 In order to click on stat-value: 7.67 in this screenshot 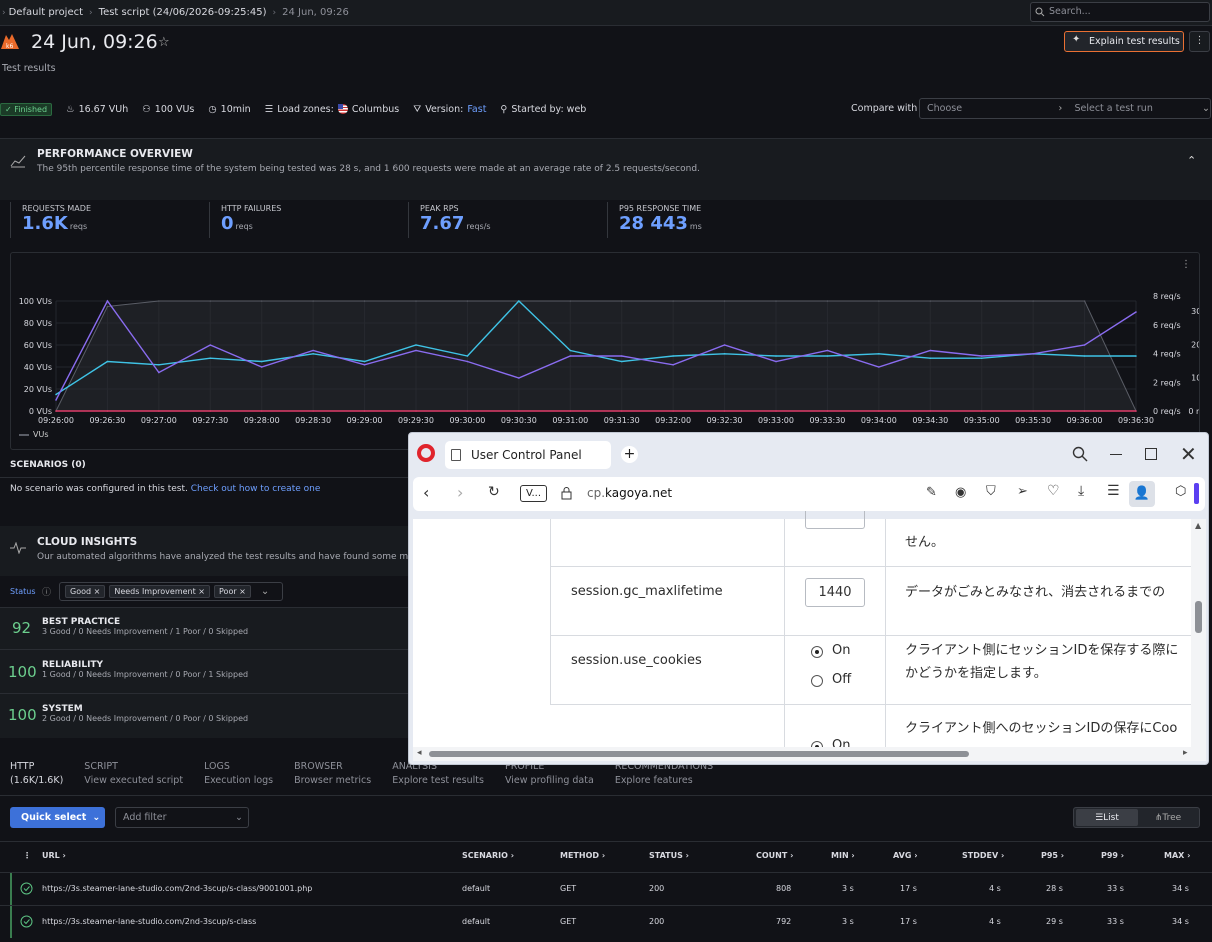, I will do `click(442, 223)`.